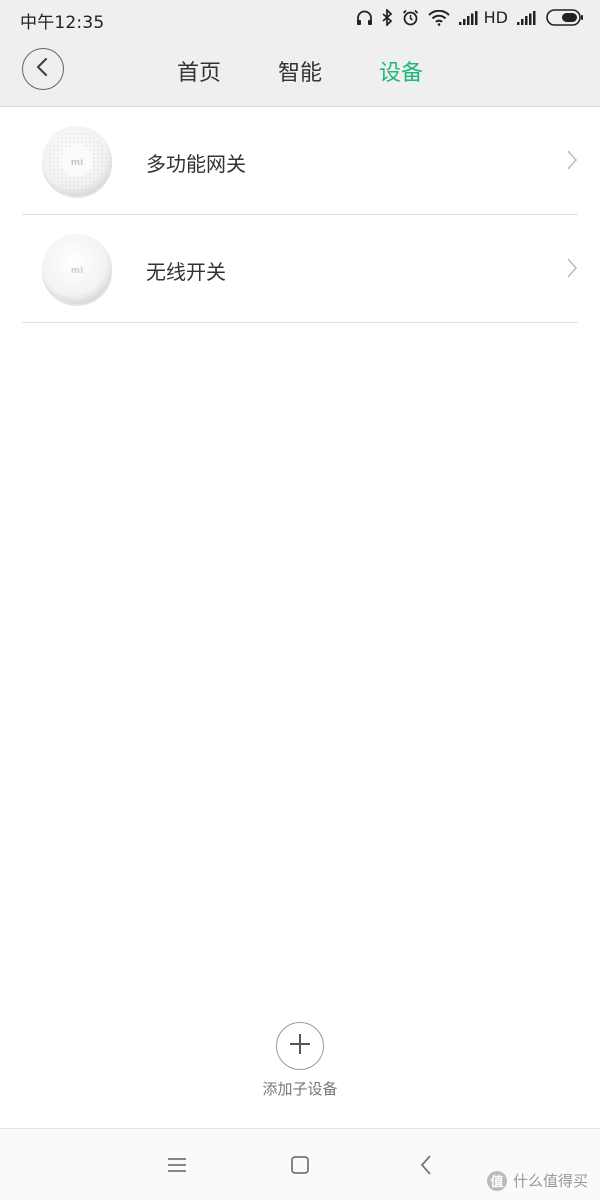 The image size is (600, 1200). What do you see at coordinates (387, 17) in the screenshot?
I see `bluetooth-icon` at bounding box center [387, 17].